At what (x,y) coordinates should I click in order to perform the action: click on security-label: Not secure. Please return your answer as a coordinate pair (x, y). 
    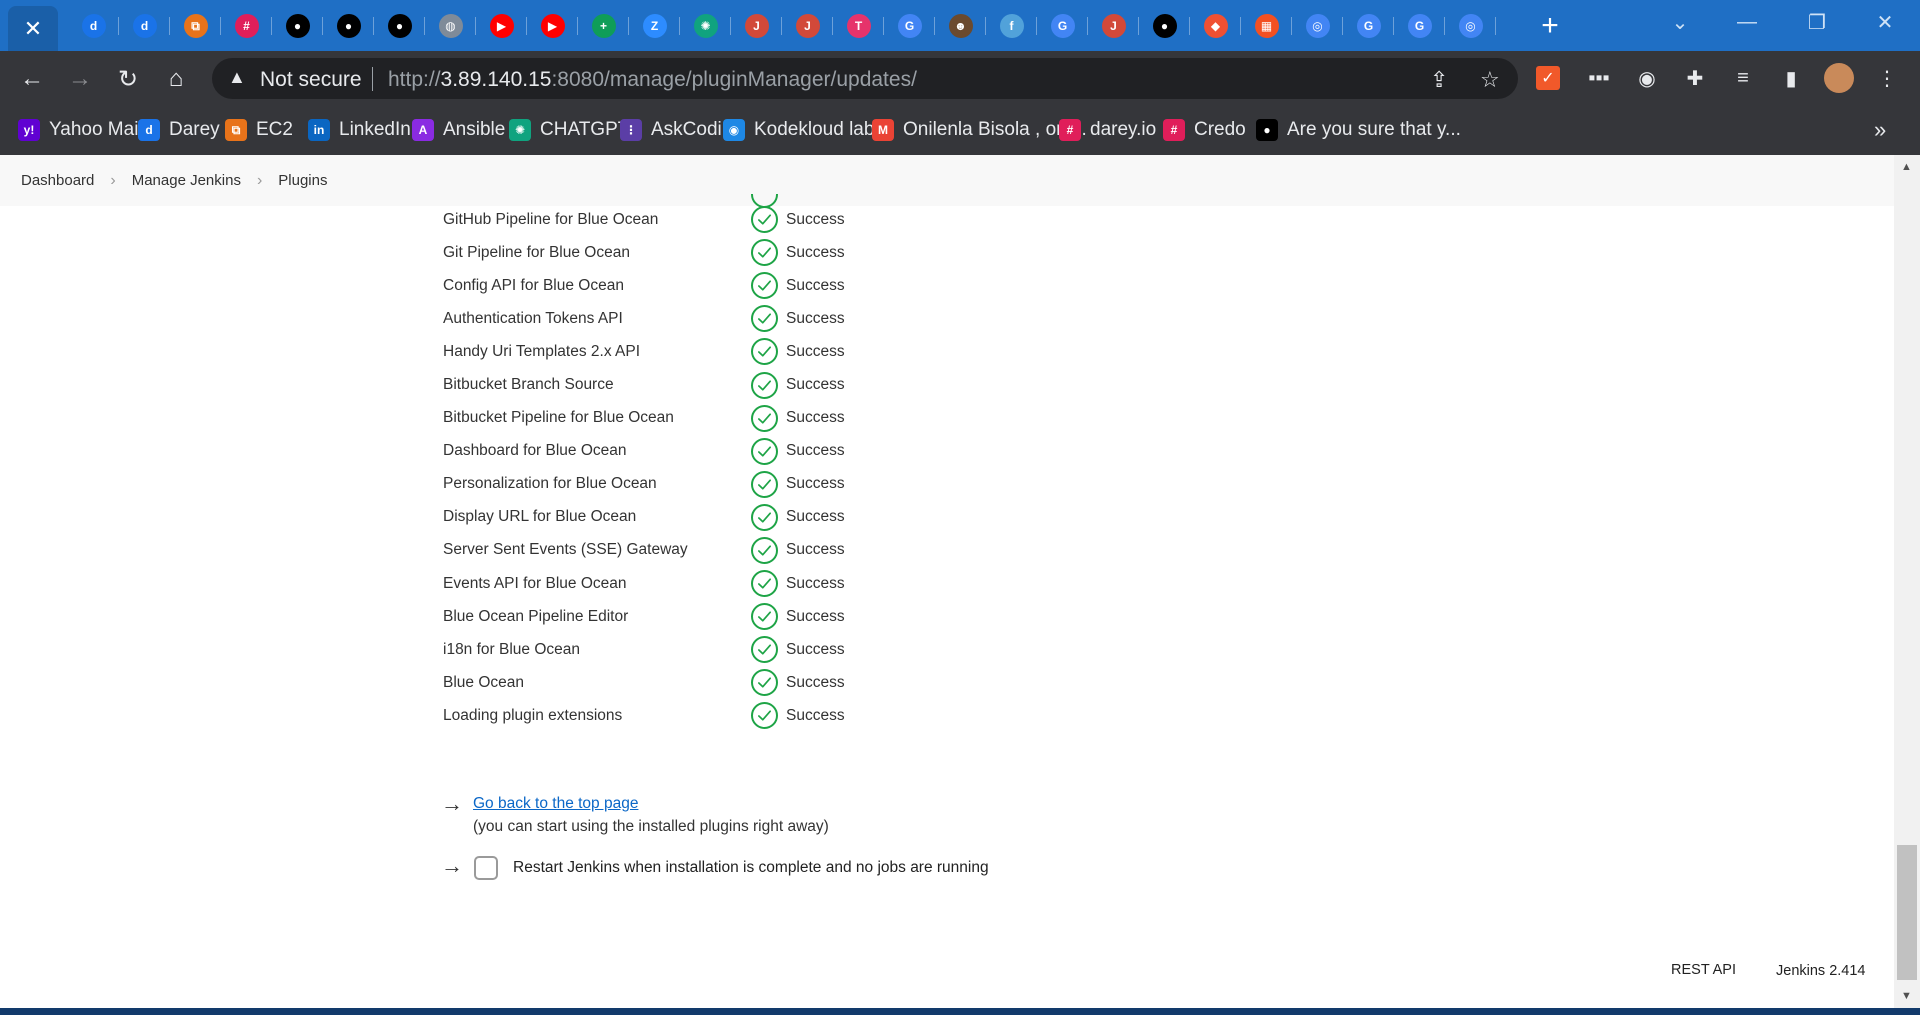
    Looking at the image, I should click on (311, 80).